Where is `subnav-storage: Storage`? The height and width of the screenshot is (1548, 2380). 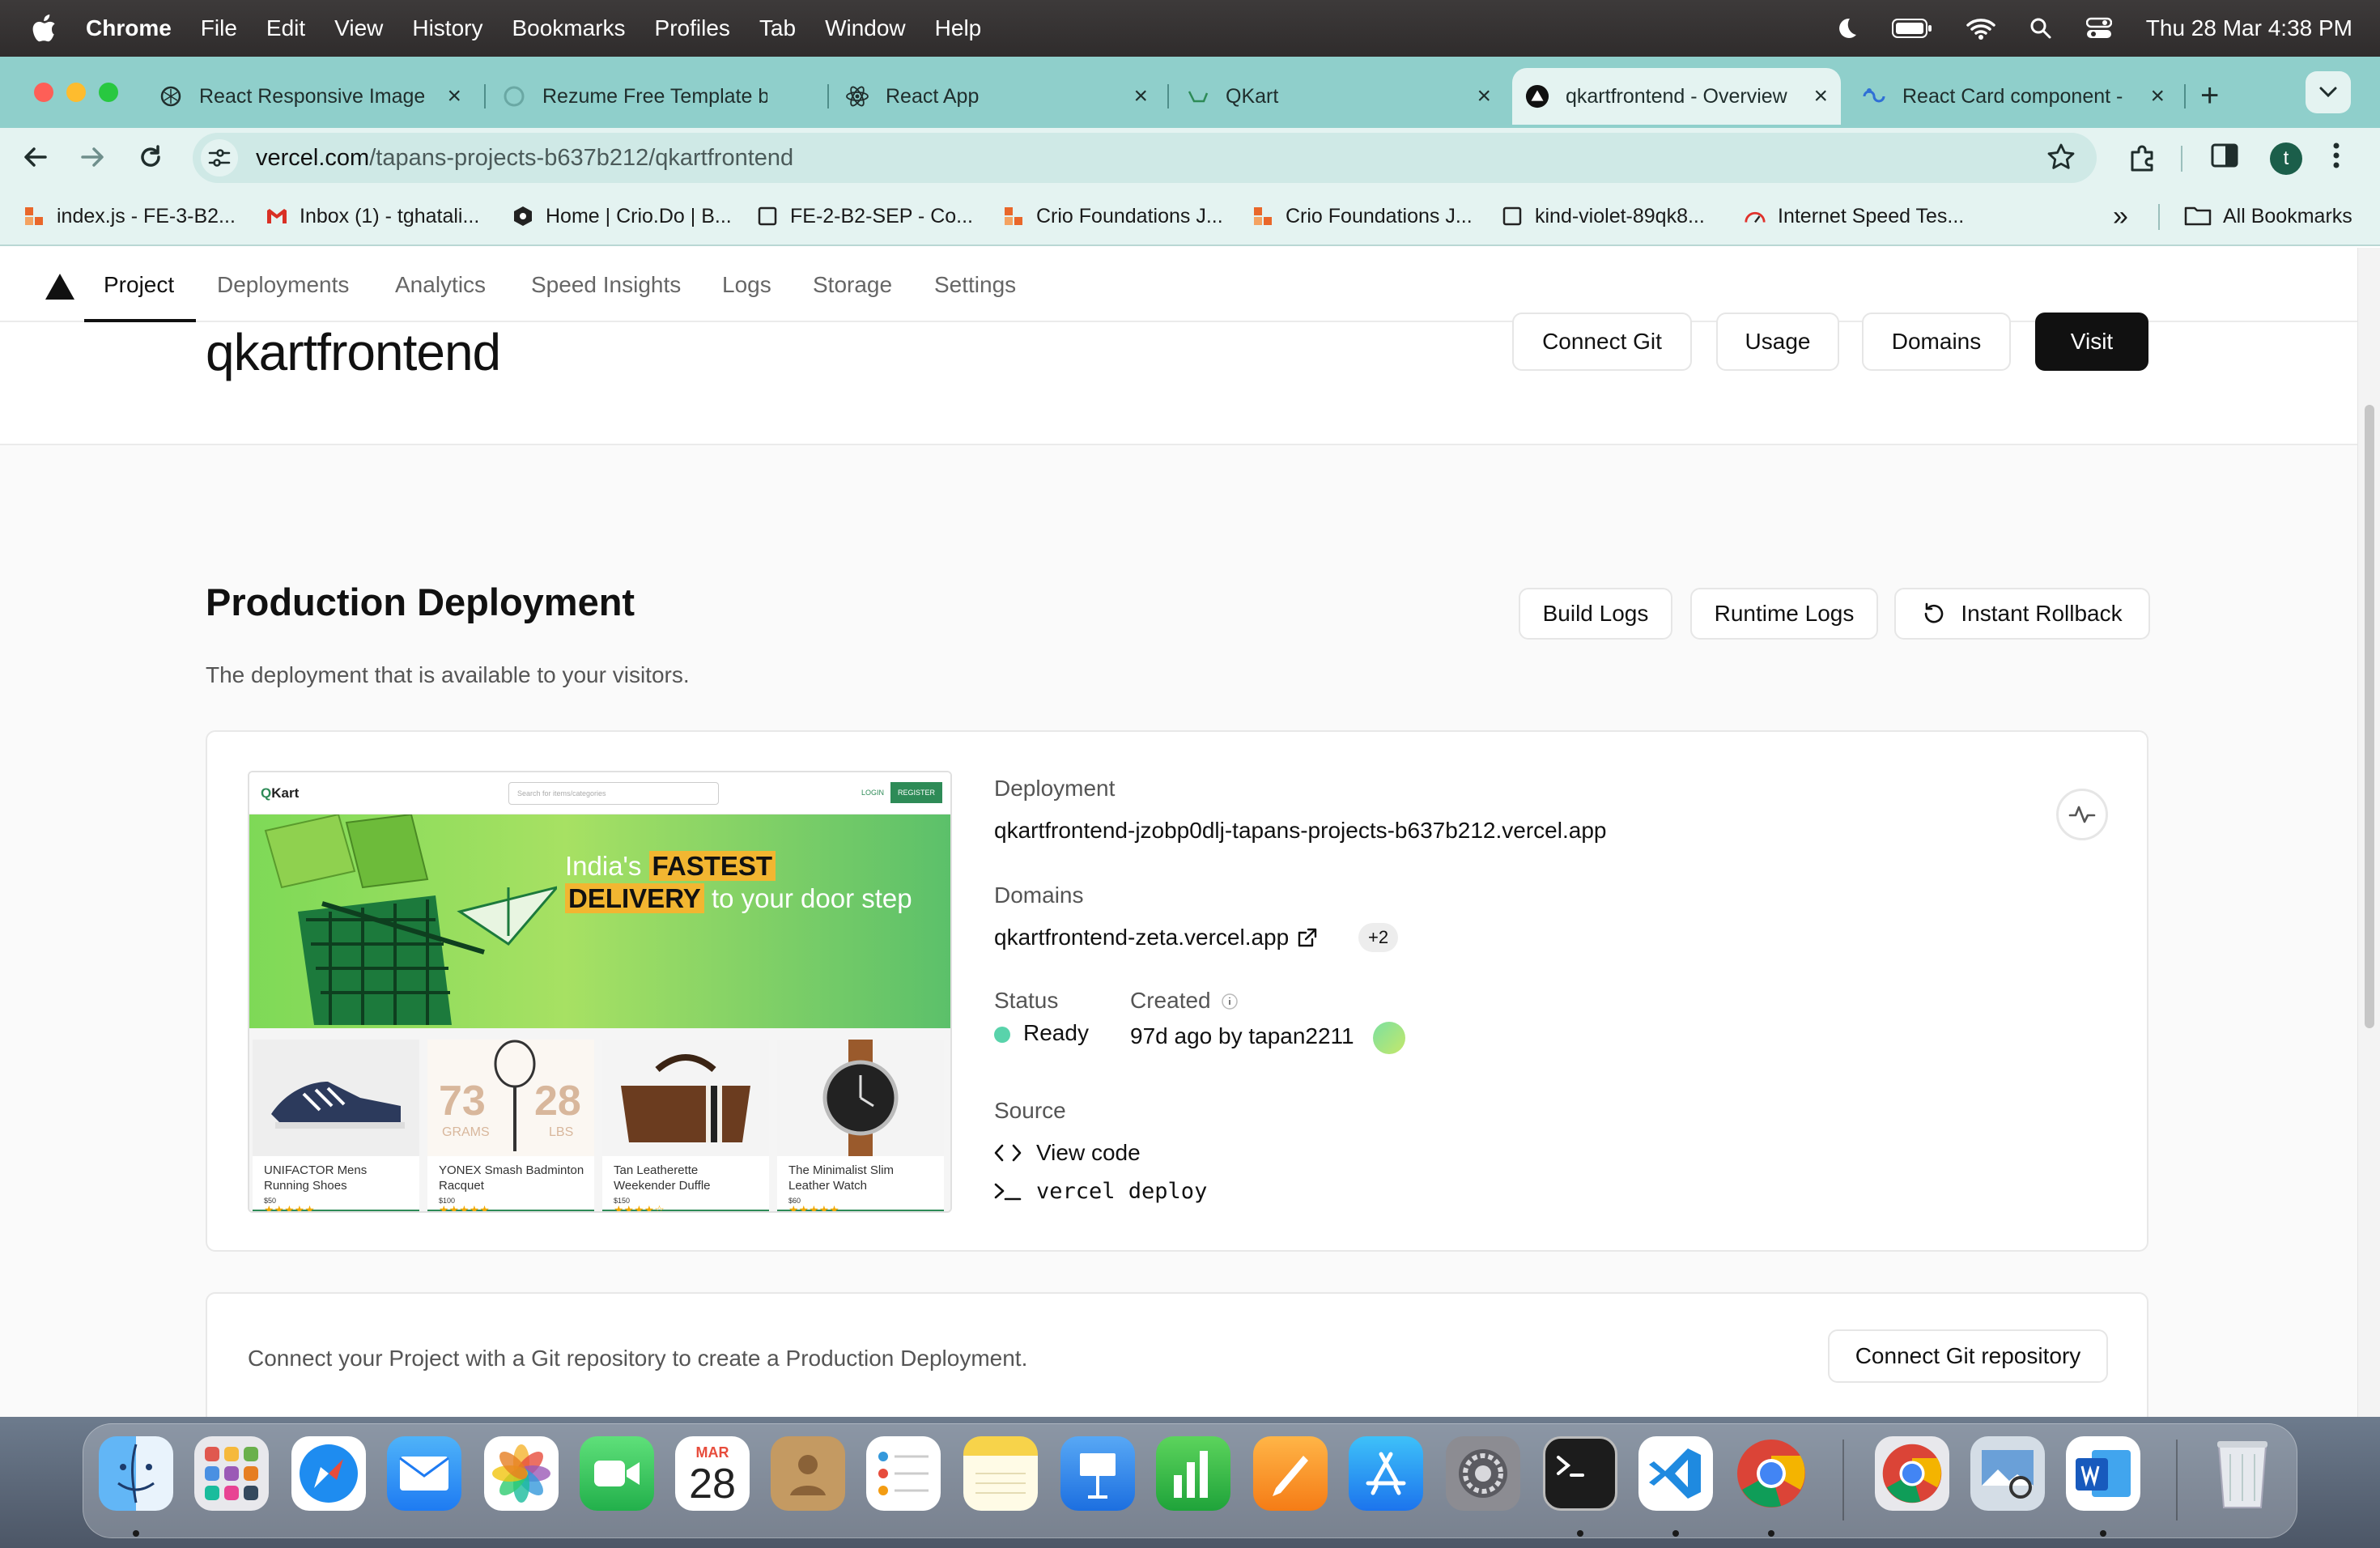 subnav-storage: Storage is located at coordinates (853, 285).